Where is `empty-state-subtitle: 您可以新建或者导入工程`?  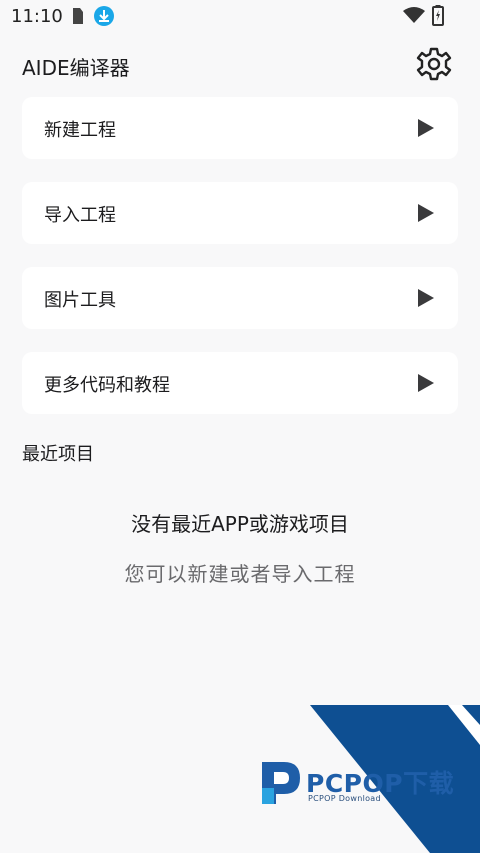 empty-state-subtitle: 您可以新建或者导入工程 is located at coordinates (240, 574).